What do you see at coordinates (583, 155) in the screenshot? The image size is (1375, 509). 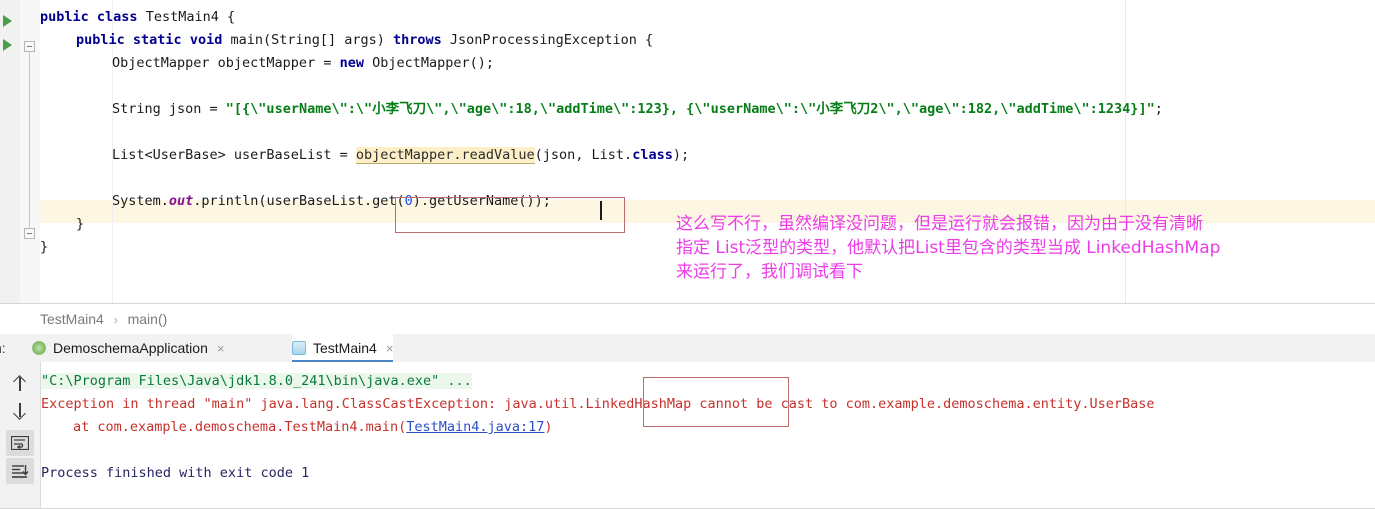 I see `code-token: (json, List.` at bounding box center [583, 155].